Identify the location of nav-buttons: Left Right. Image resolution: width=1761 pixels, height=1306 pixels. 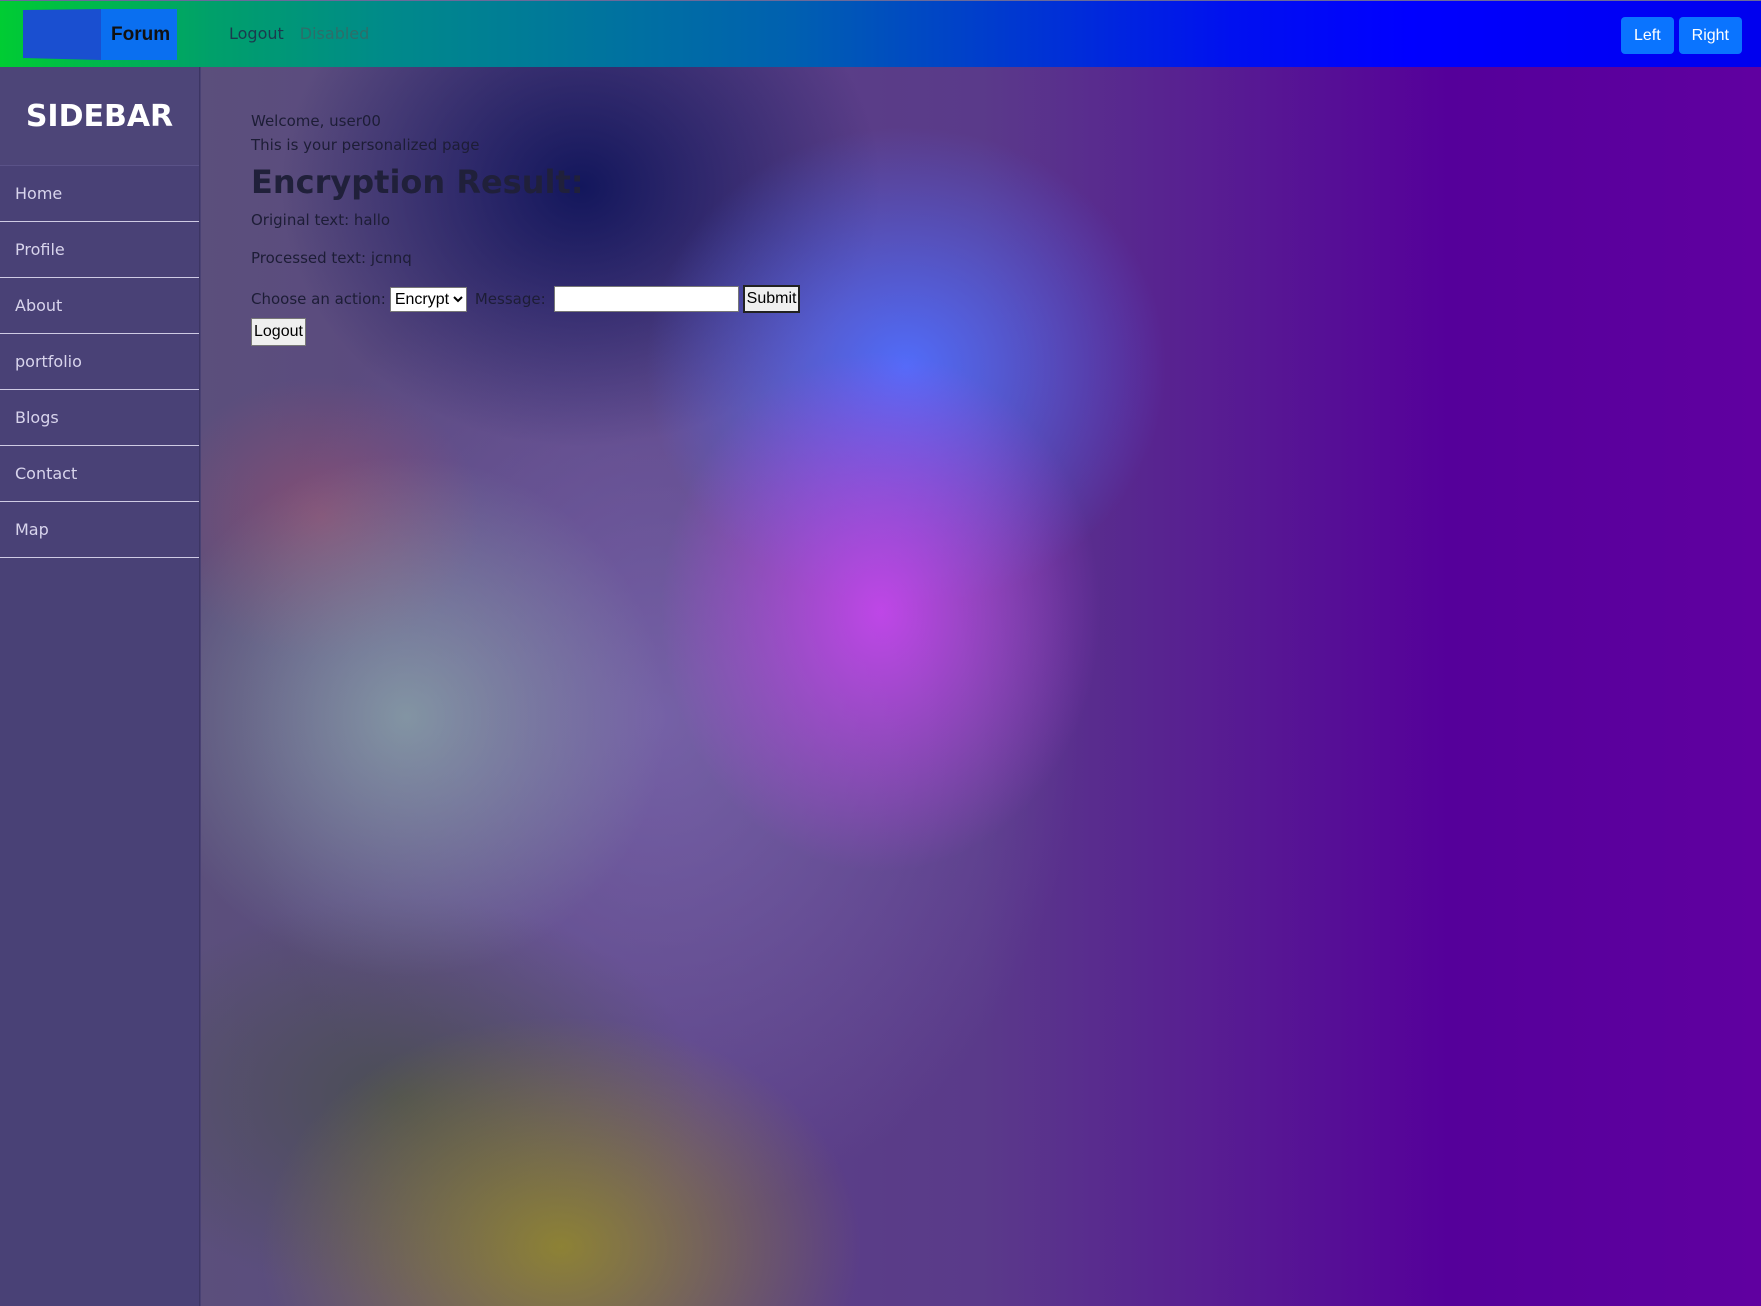
(1681, 35).